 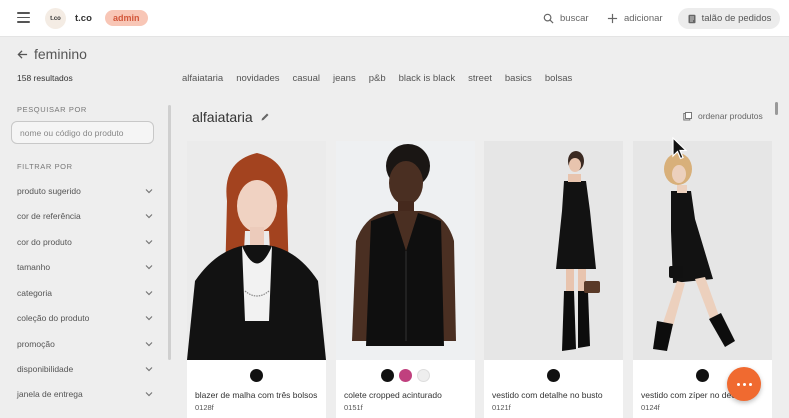 I want to click on filter-categoria: categoria, so click(x=85, y=293).